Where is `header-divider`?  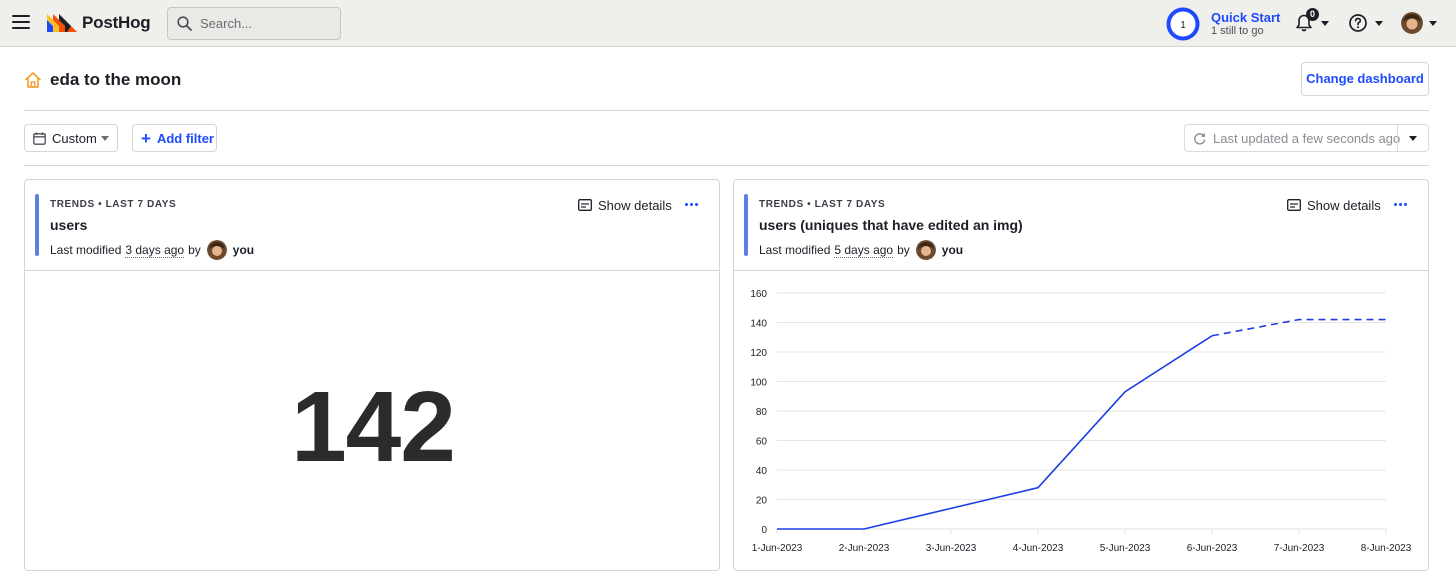
header-divider is located at coordinates (726, 110).